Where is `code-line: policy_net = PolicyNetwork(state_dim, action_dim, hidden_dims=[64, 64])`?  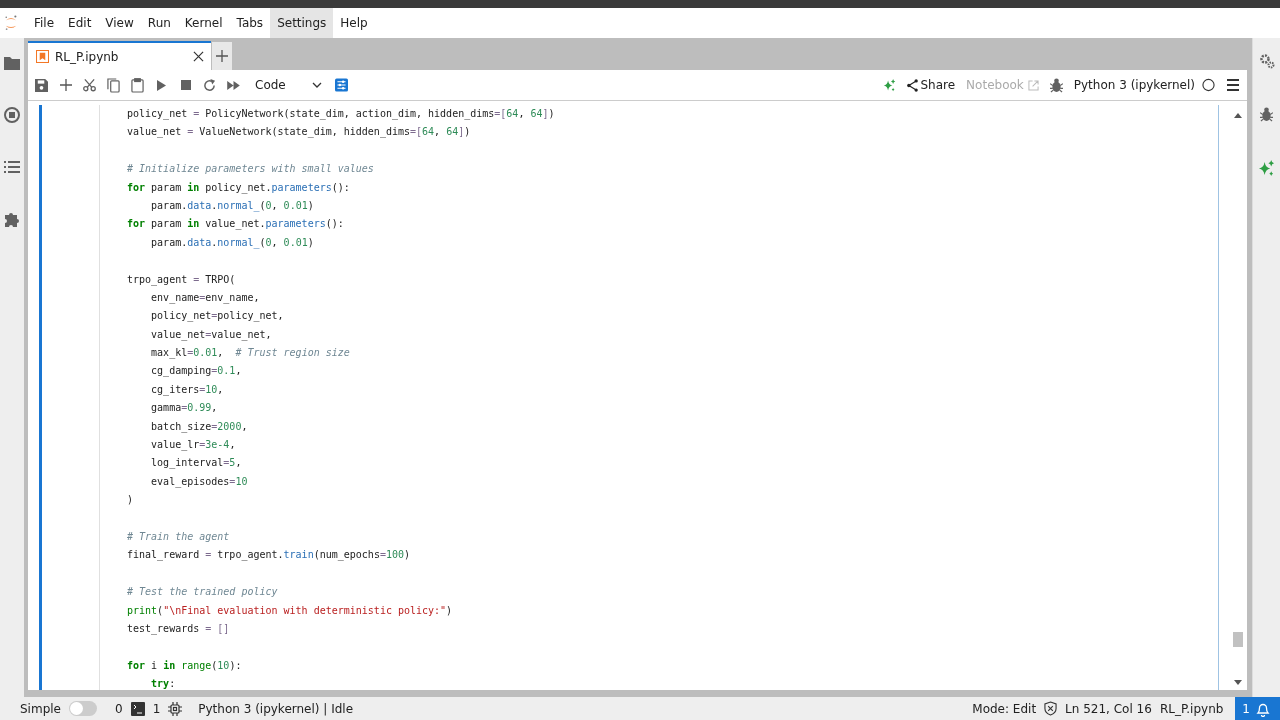 code-line: policy_net = PolicyNetwork(state_dim, action_dim, hidden_dims=[64, 64]) is located at coordinates (341, 114).